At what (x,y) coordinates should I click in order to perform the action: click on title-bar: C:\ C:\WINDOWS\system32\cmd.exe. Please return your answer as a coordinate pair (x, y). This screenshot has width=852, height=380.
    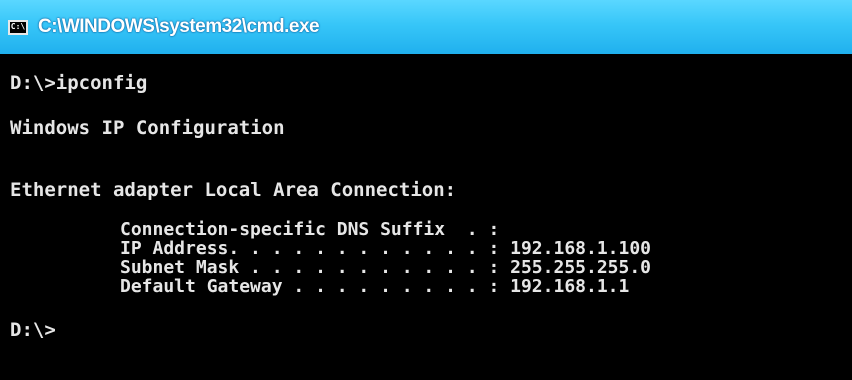
    Looking at the image, I should click on (426, 27).